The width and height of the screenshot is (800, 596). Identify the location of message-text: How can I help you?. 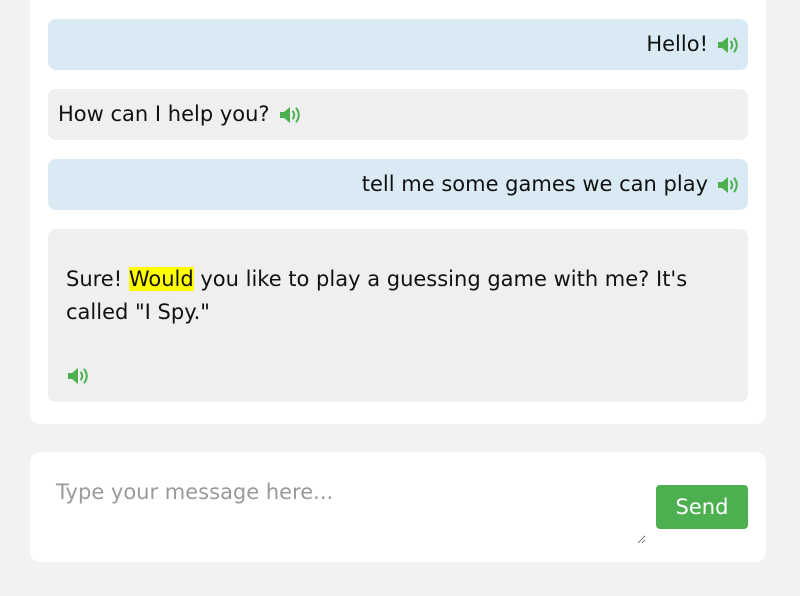
(164, 114).